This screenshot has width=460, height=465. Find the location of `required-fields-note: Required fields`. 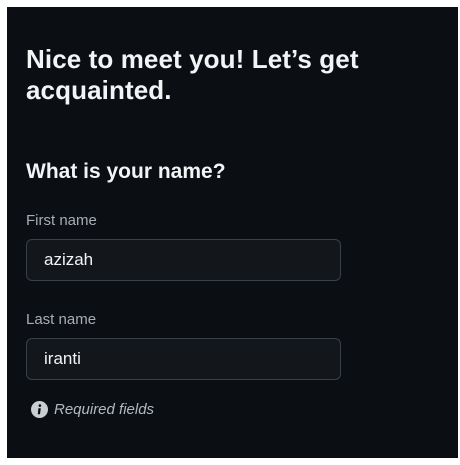

required-fields-note: Required fields is located at coordinates (92, 409).